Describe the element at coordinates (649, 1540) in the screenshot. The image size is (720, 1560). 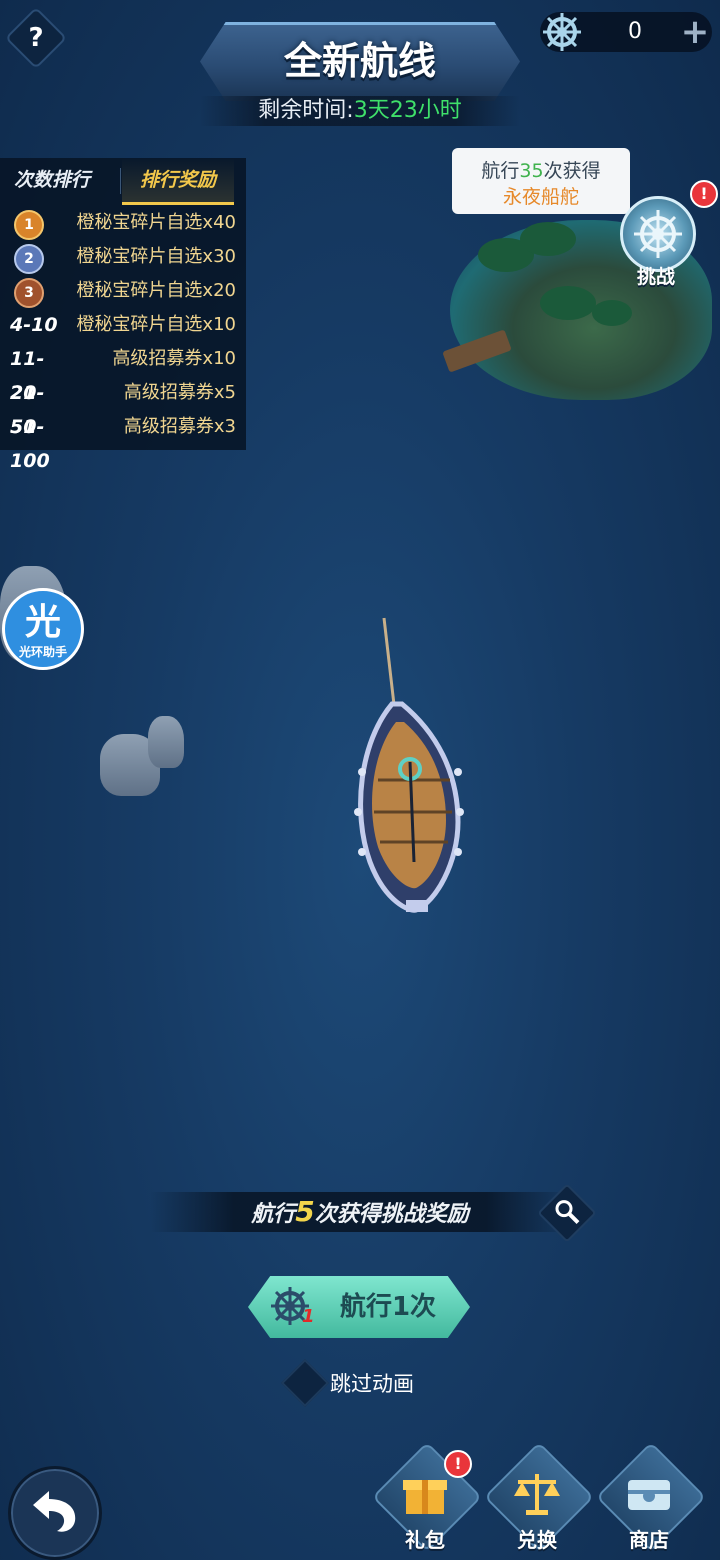
I see `shop-label: 商店` at that location.